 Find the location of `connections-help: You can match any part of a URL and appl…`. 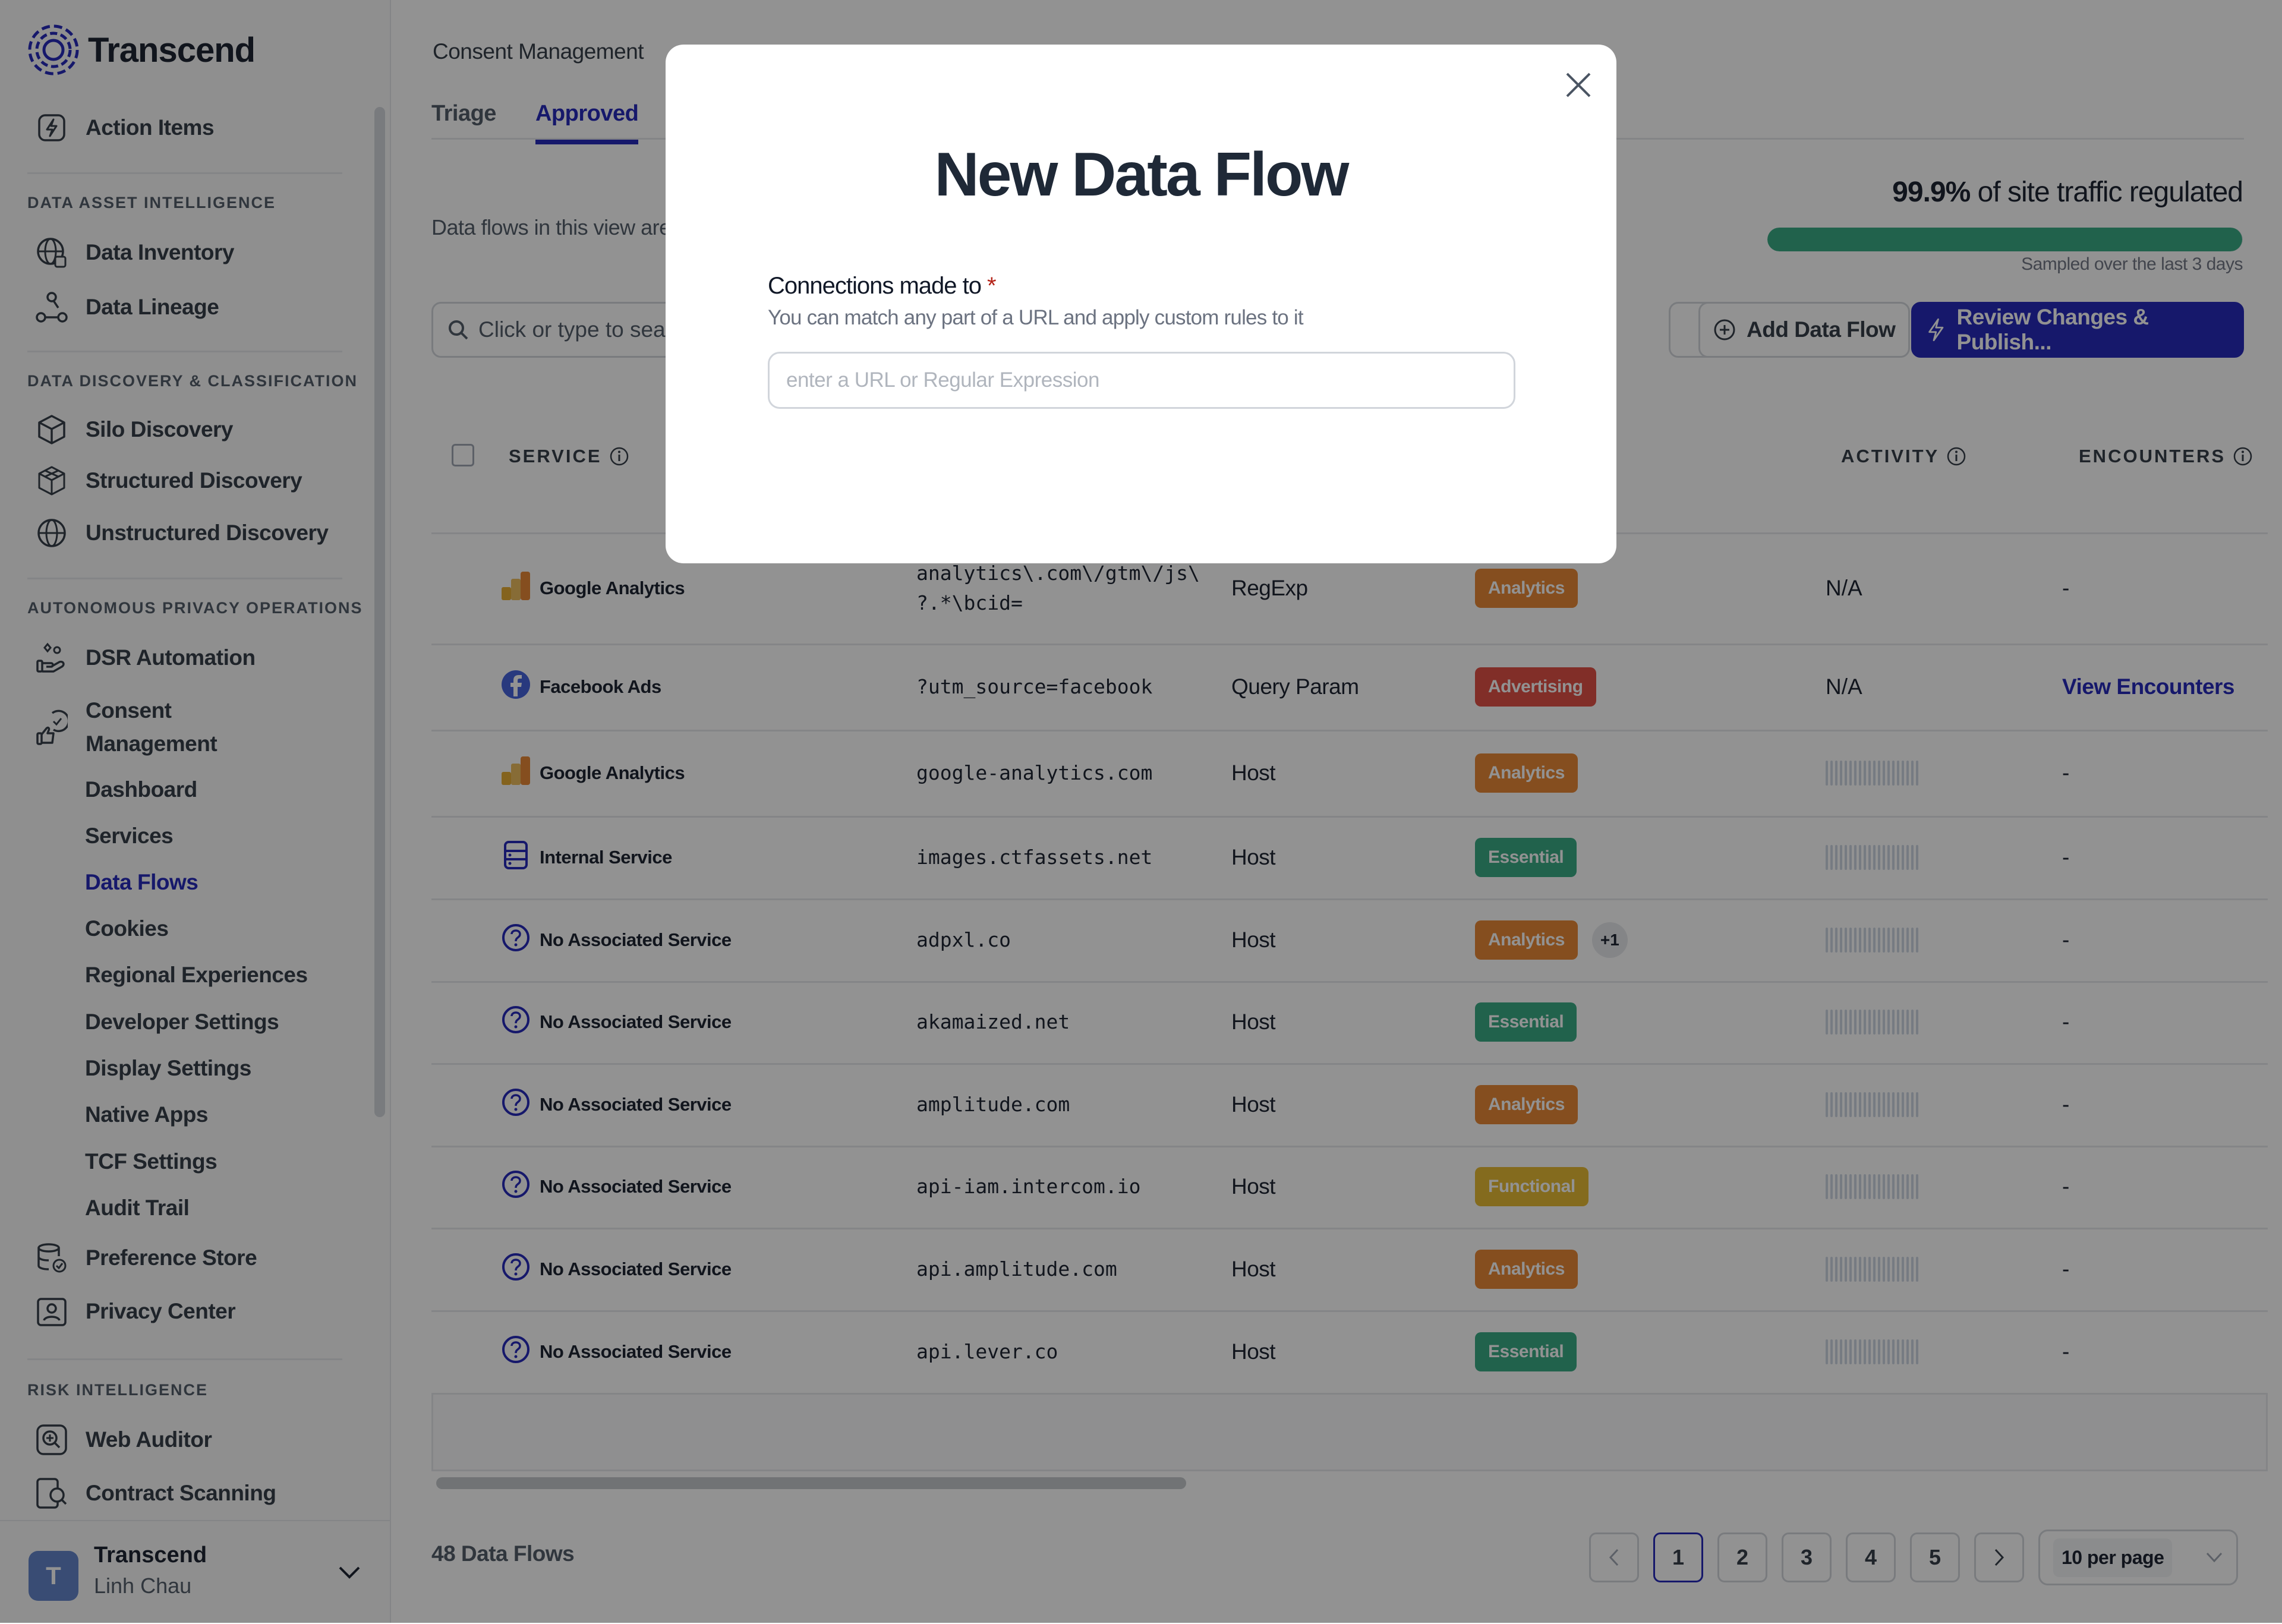

connections-help: You can match any part of a URL and appl… is located at coordinates (1036, 317).